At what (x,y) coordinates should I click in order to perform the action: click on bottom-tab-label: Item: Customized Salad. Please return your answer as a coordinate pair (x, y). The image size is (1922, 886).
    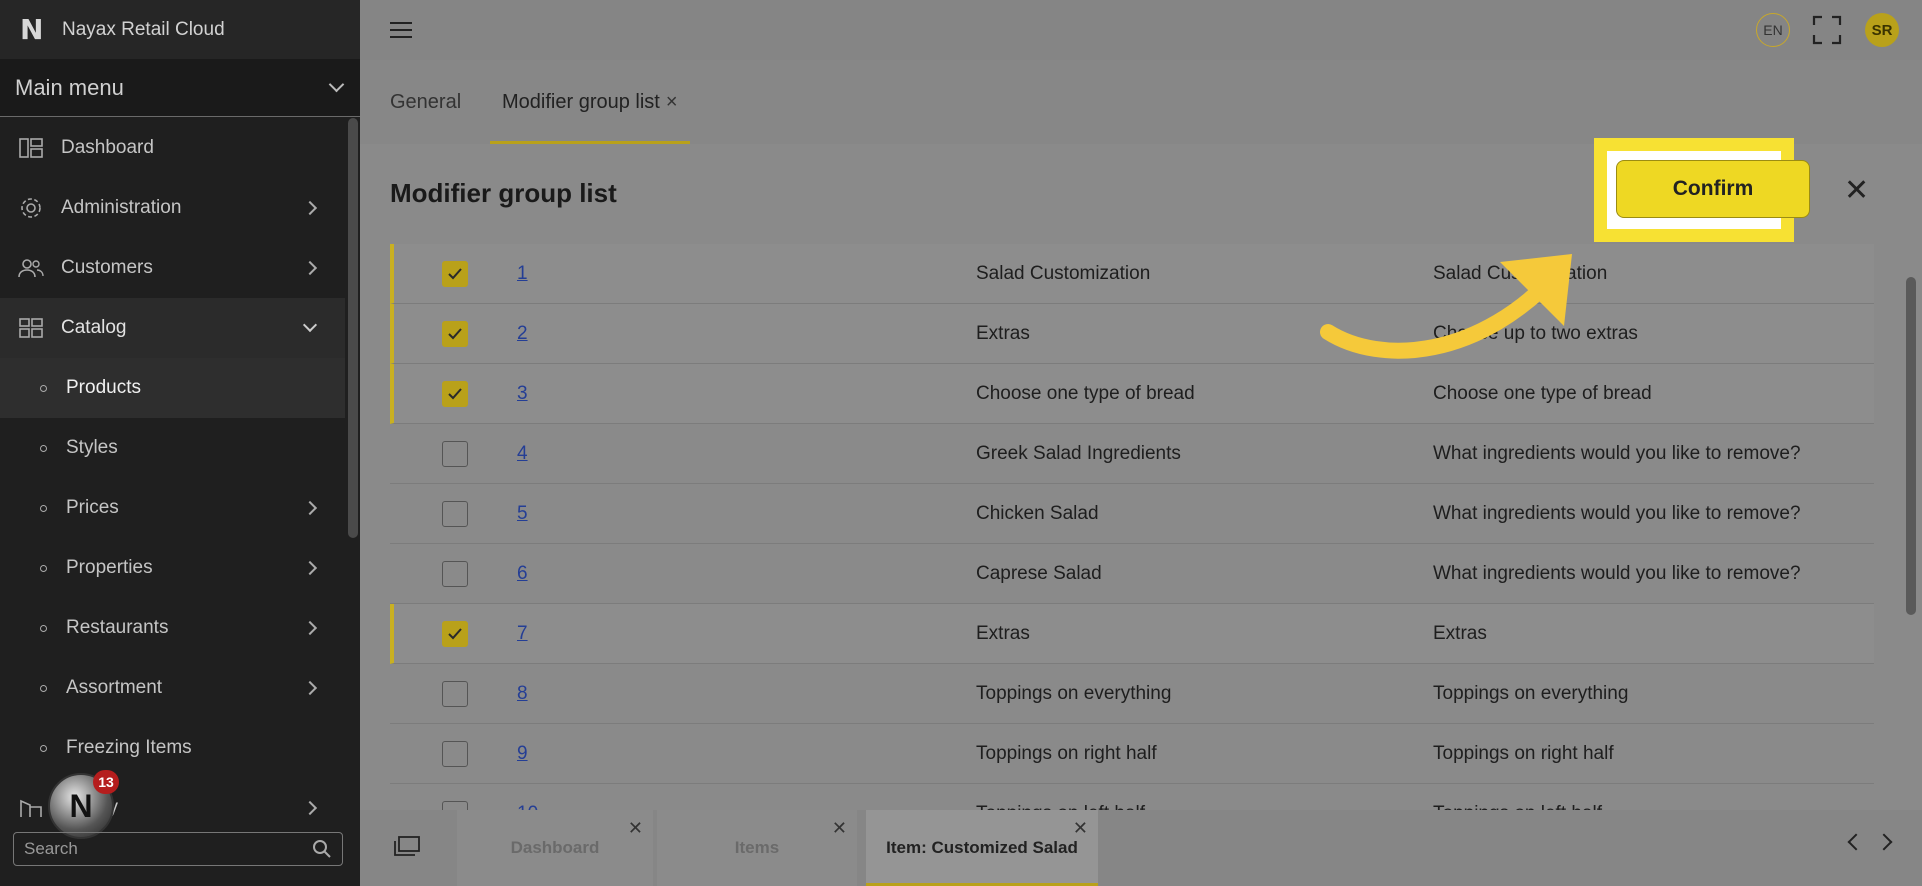
    Looking at the image, I should click on (982, 847).